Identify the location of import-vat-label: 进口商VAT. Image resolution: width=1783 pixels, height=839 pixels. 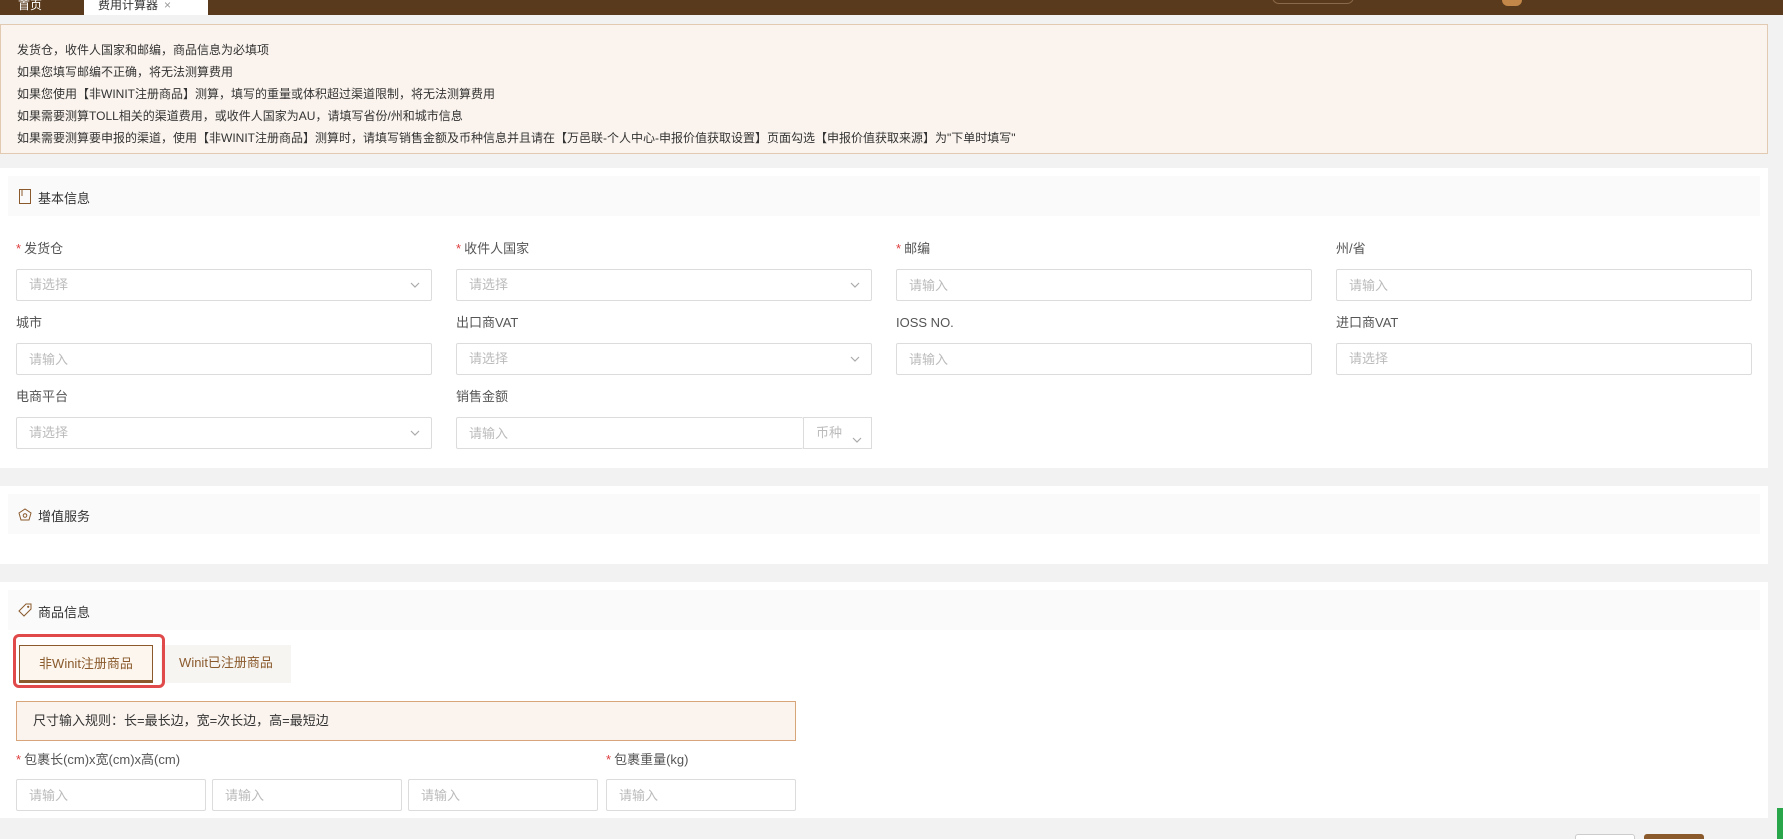
(1367, 322).